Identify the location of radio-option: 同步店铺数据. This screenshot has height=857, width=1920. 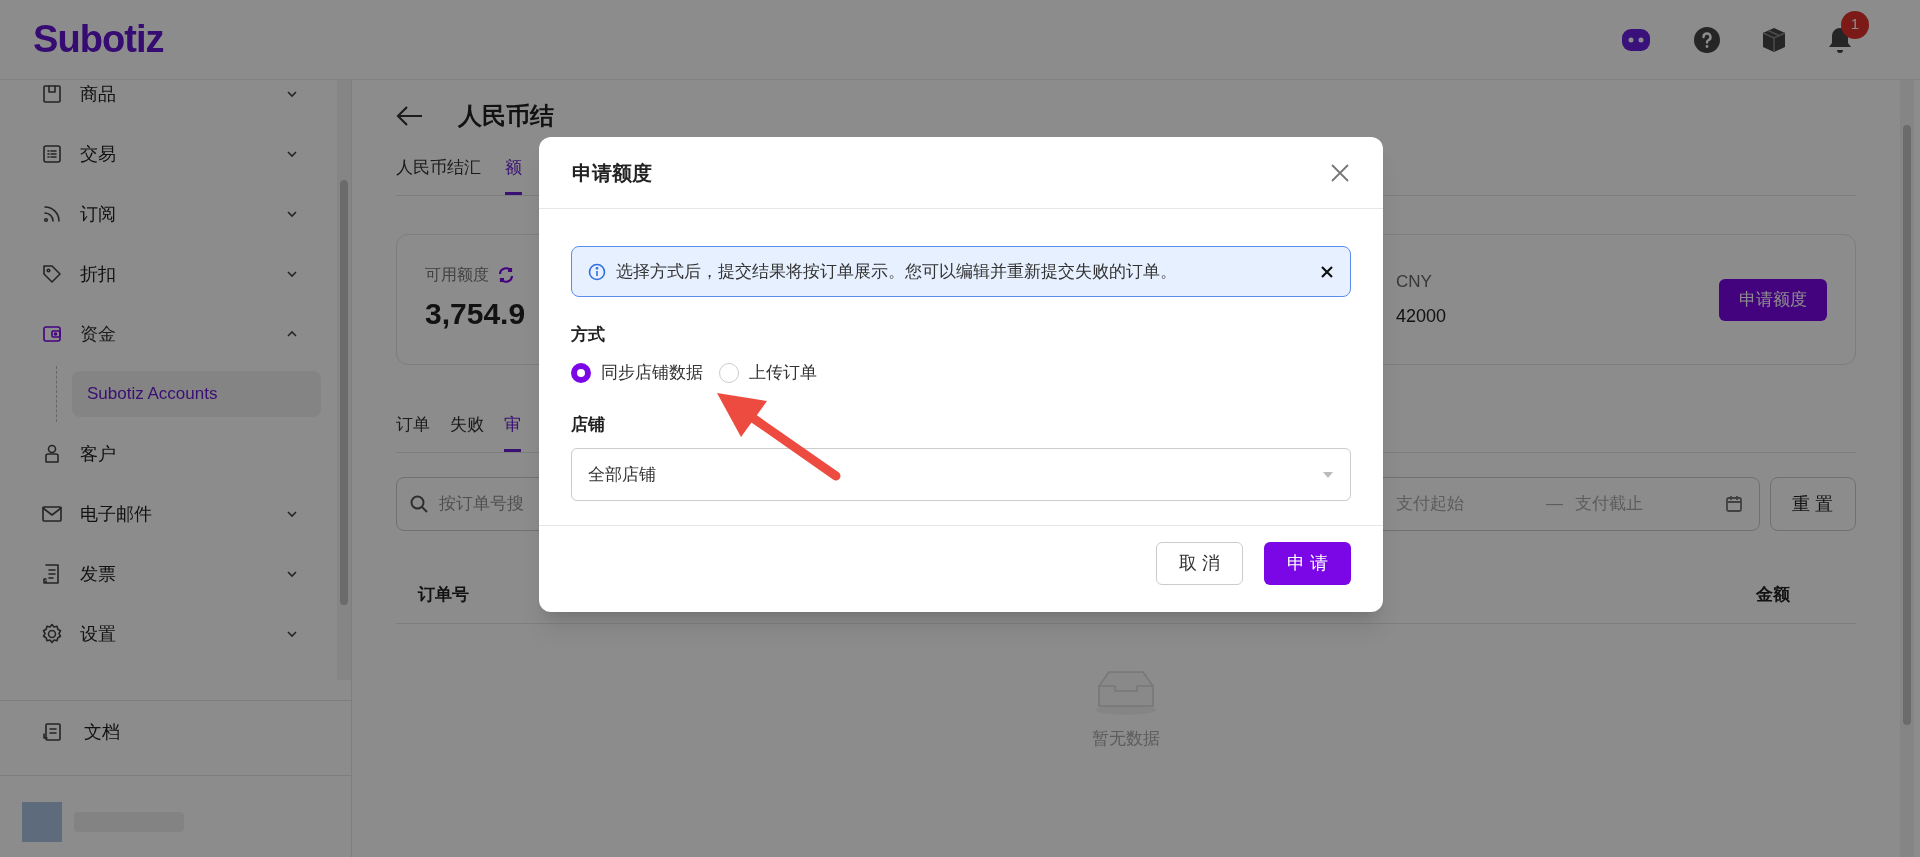
(637, 373).